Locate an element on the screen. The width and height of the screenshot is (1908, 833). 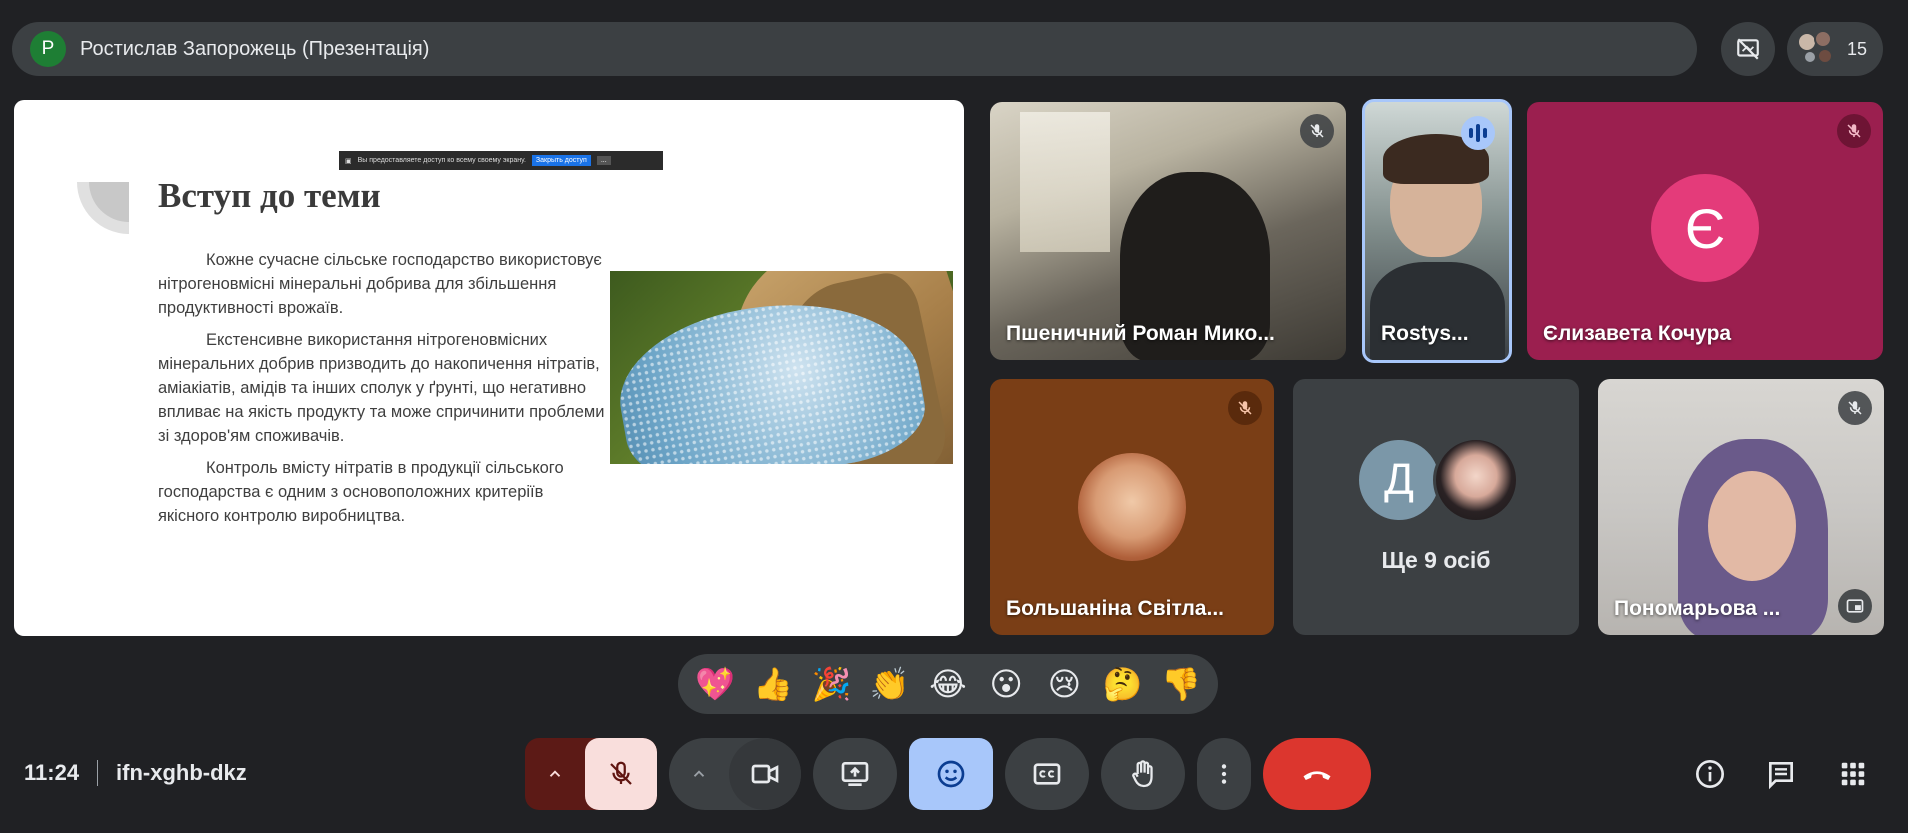
closed-captions-icon is located at coordinates (1047, 774).